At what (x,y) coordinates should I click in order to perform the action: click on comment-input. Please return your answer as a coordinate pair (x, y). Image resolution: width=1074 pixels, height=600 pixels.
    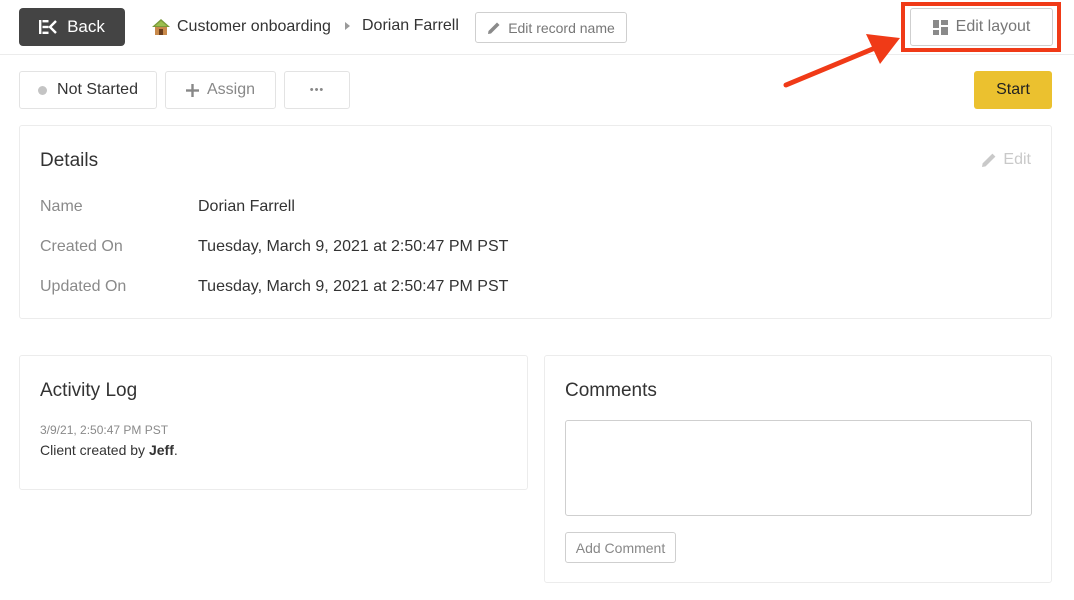
    Looking at the image, I should click on (798, 468).